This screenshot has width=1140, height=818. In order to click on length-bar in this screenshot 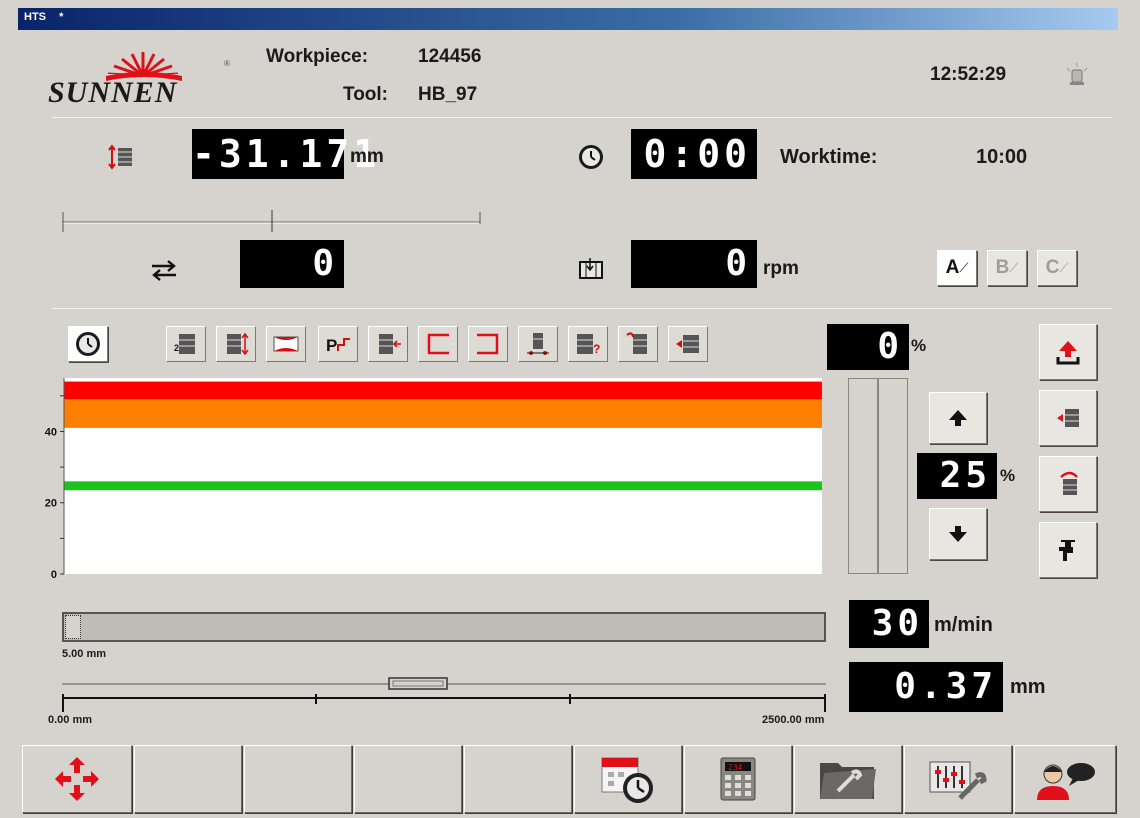, I will do `click(444, 627)`.